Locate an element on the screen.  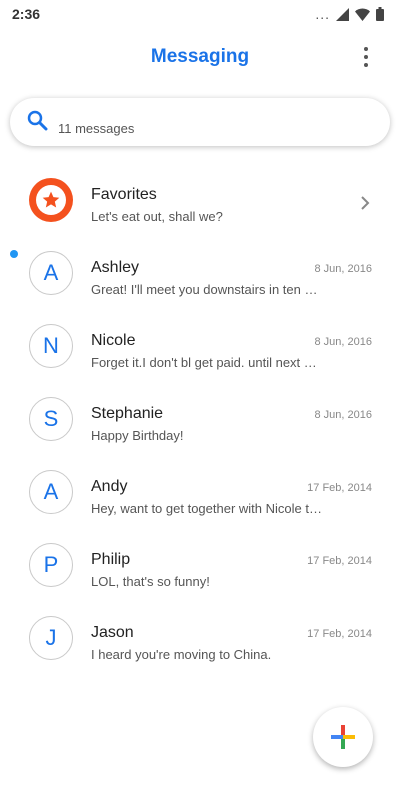
app-bar: Messaging is located at coordinates (200, 58).